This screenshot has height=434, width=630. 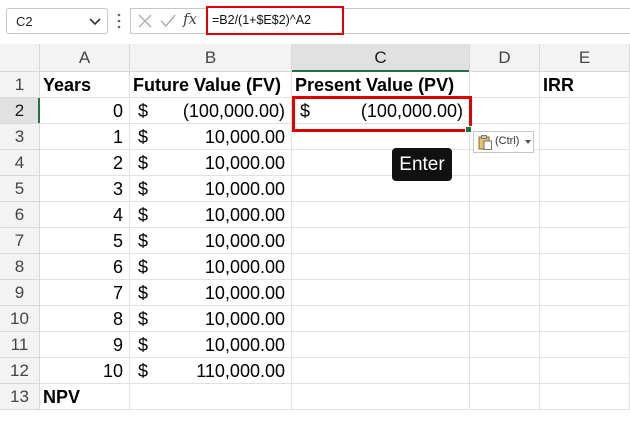 I want to click on cell-a13: NPV, so click(x=85, y=397).